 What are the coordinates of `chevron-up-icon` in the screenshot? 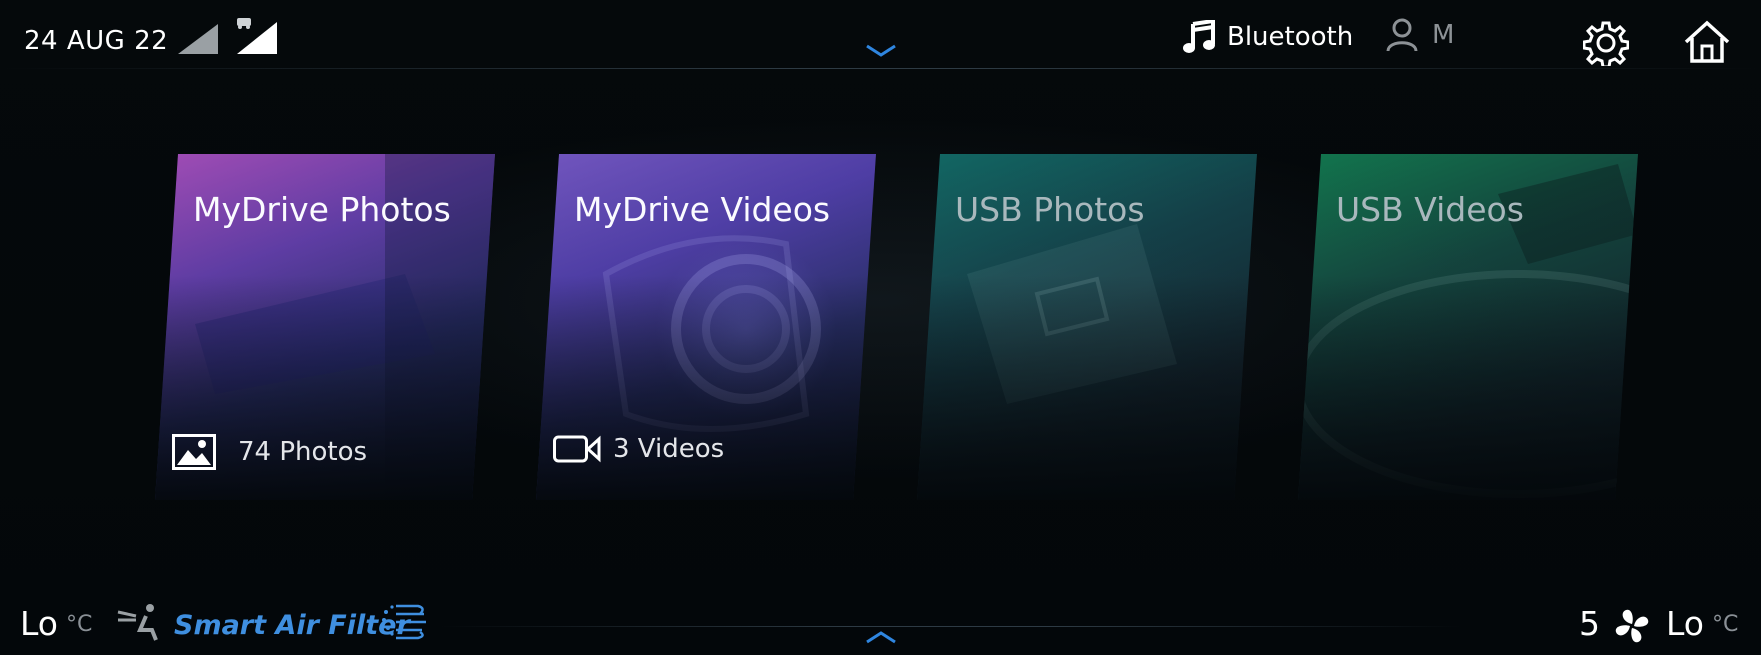 It's located at (881, 637).